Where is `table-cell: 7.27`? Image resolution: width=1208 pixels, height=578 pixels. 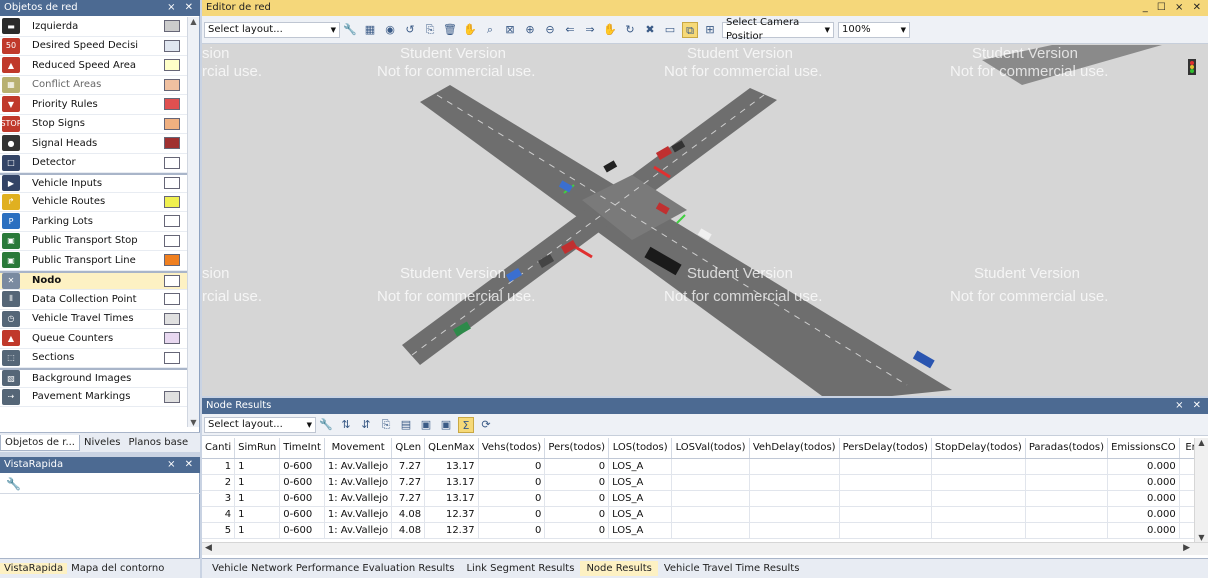 table-cell: 7.27 is located at coordinates (408, 498).